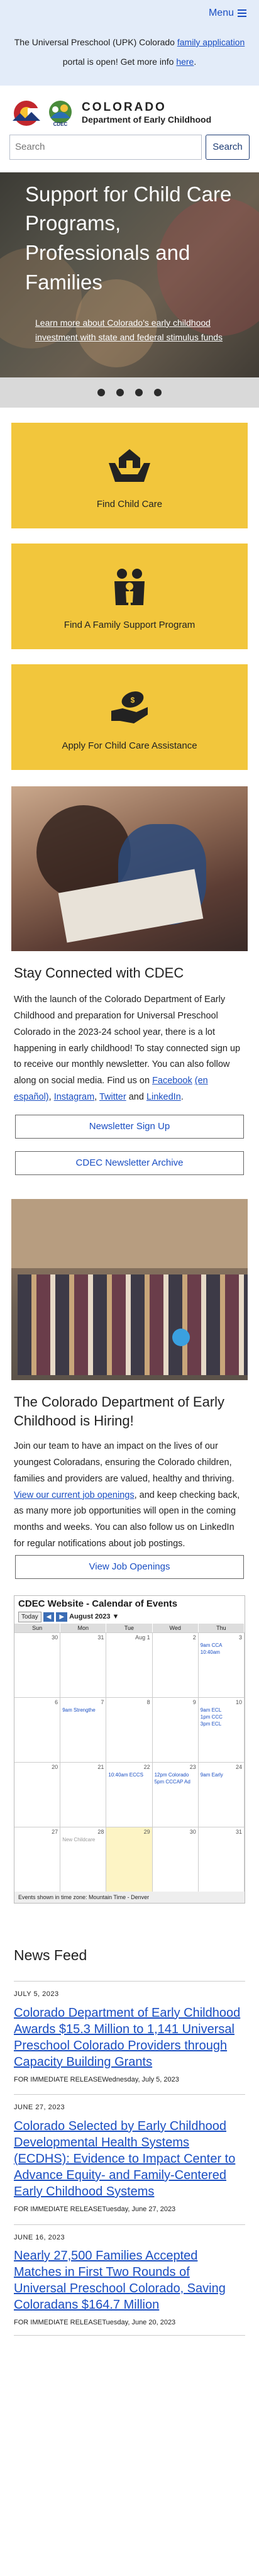 This screenshot has width=259, height=2576. I want to click on family-application-link: family application, so click(211, 42).